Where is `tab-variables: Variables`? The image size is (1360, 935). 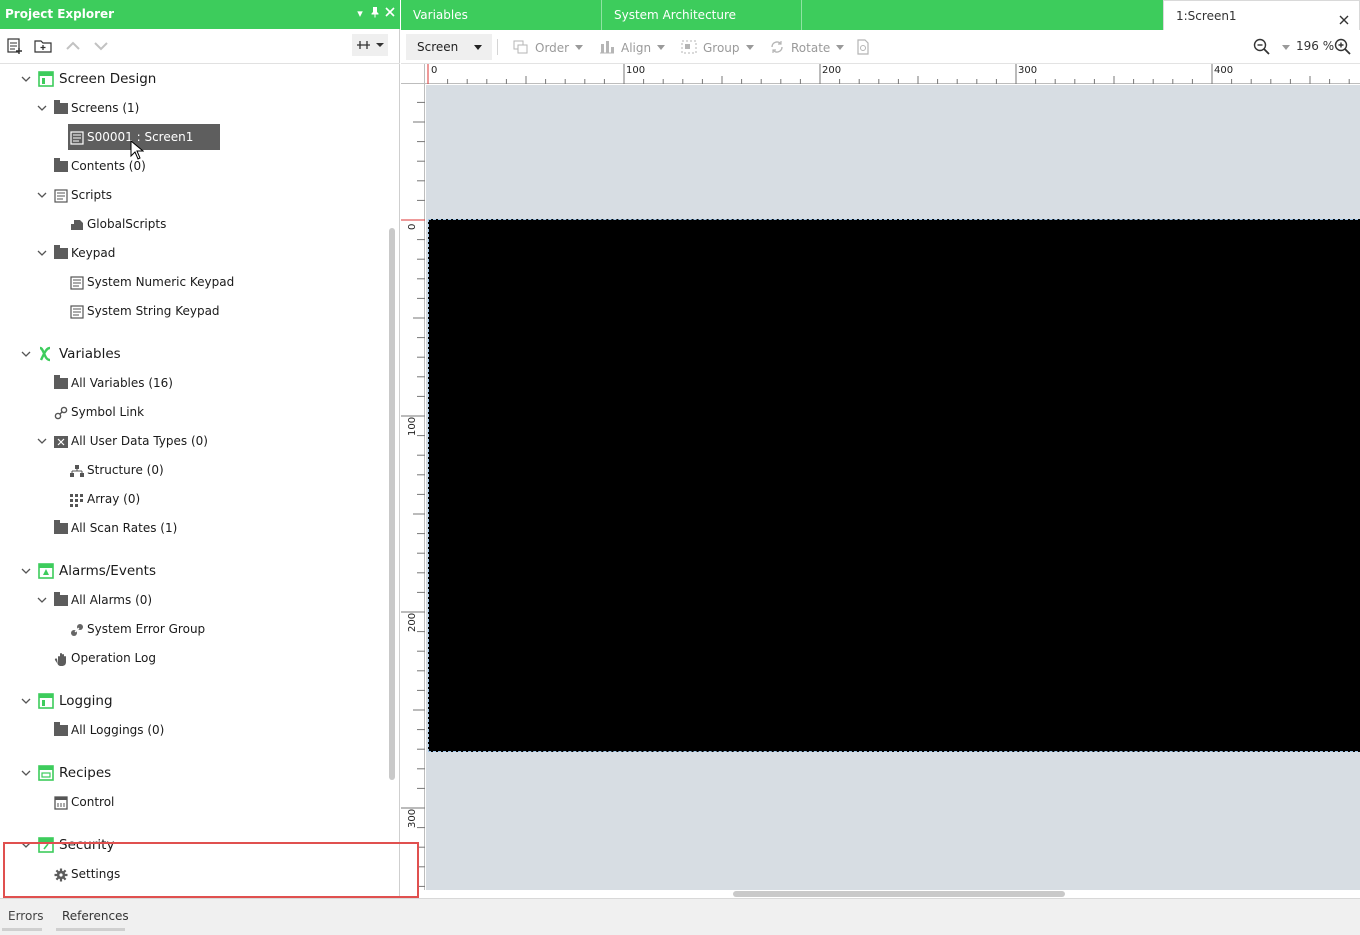
tab-variables: Variables is located at coordinates (501, 15).